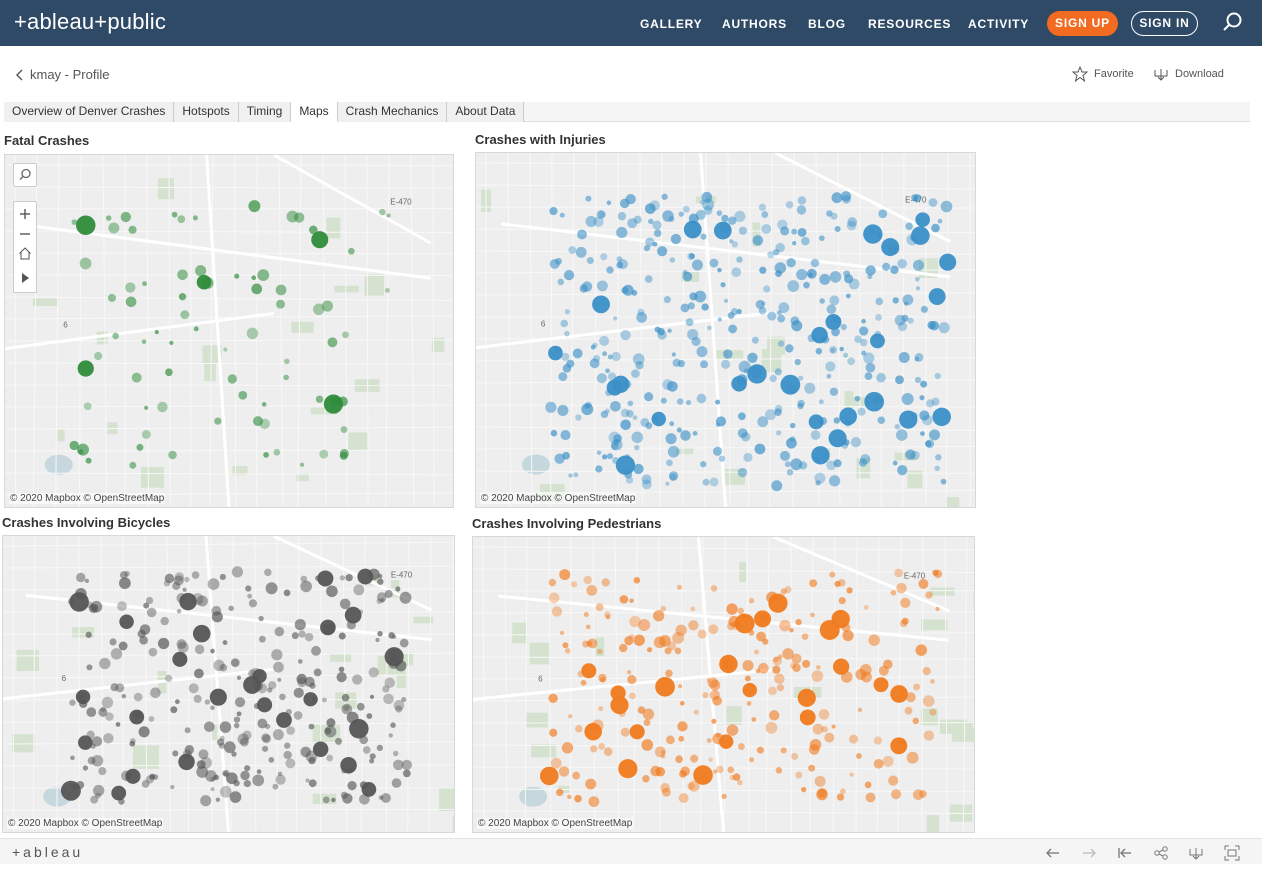 The image size is (1262, 874). I want to click on search-icon, so click(1233, 22).